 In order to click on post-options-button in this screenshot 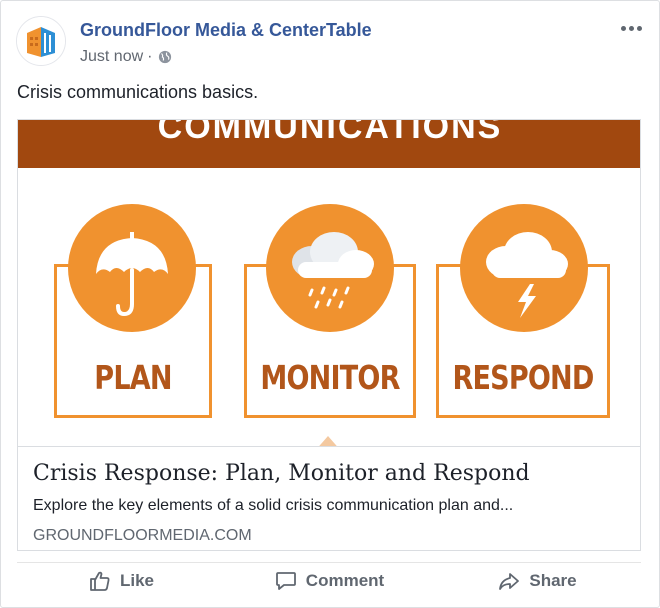, I will do `click(631, 28)`.